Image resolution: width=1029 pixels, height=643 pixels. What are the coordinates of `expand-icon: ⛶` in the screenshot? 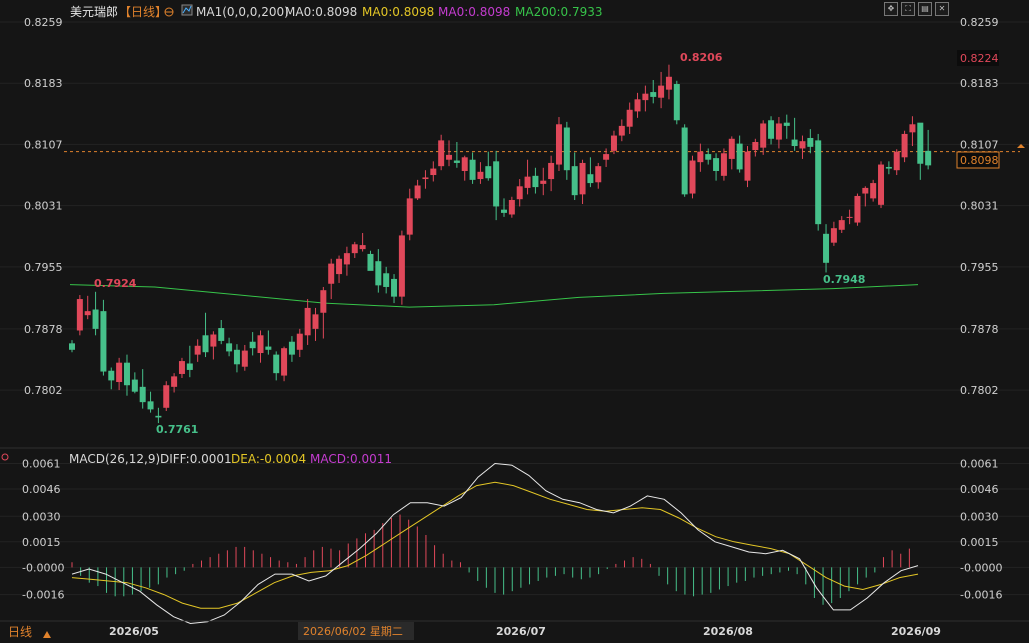 It's located at (908, 9).